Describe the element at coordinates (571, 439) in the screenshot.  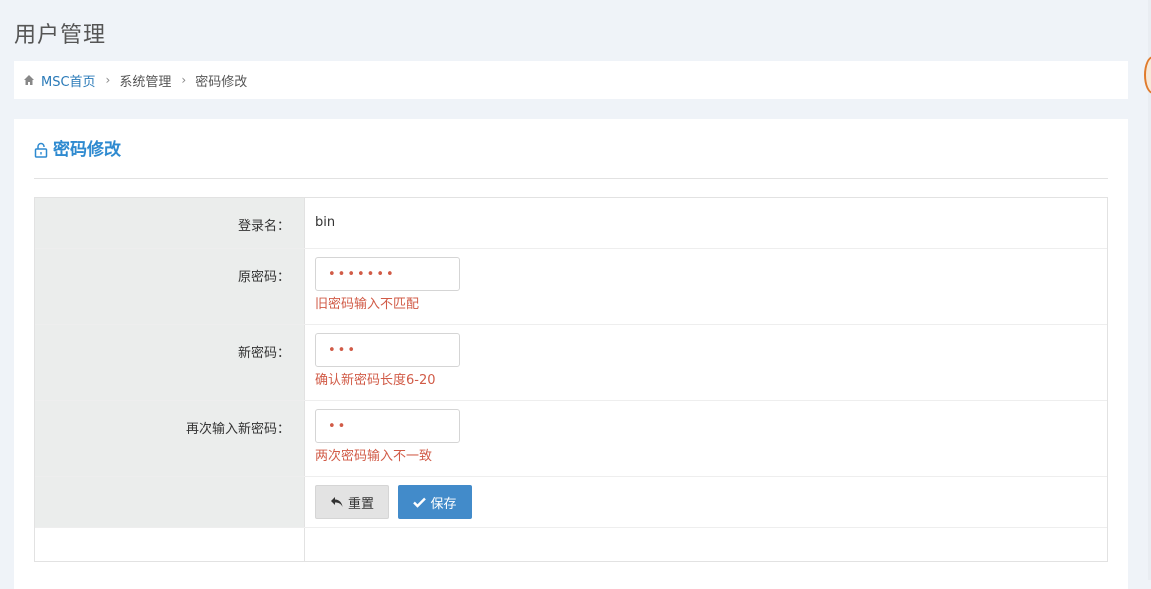
I see `form-row-confirm-password: 再次输入新密码： 两次密码输入不一致` at that location.